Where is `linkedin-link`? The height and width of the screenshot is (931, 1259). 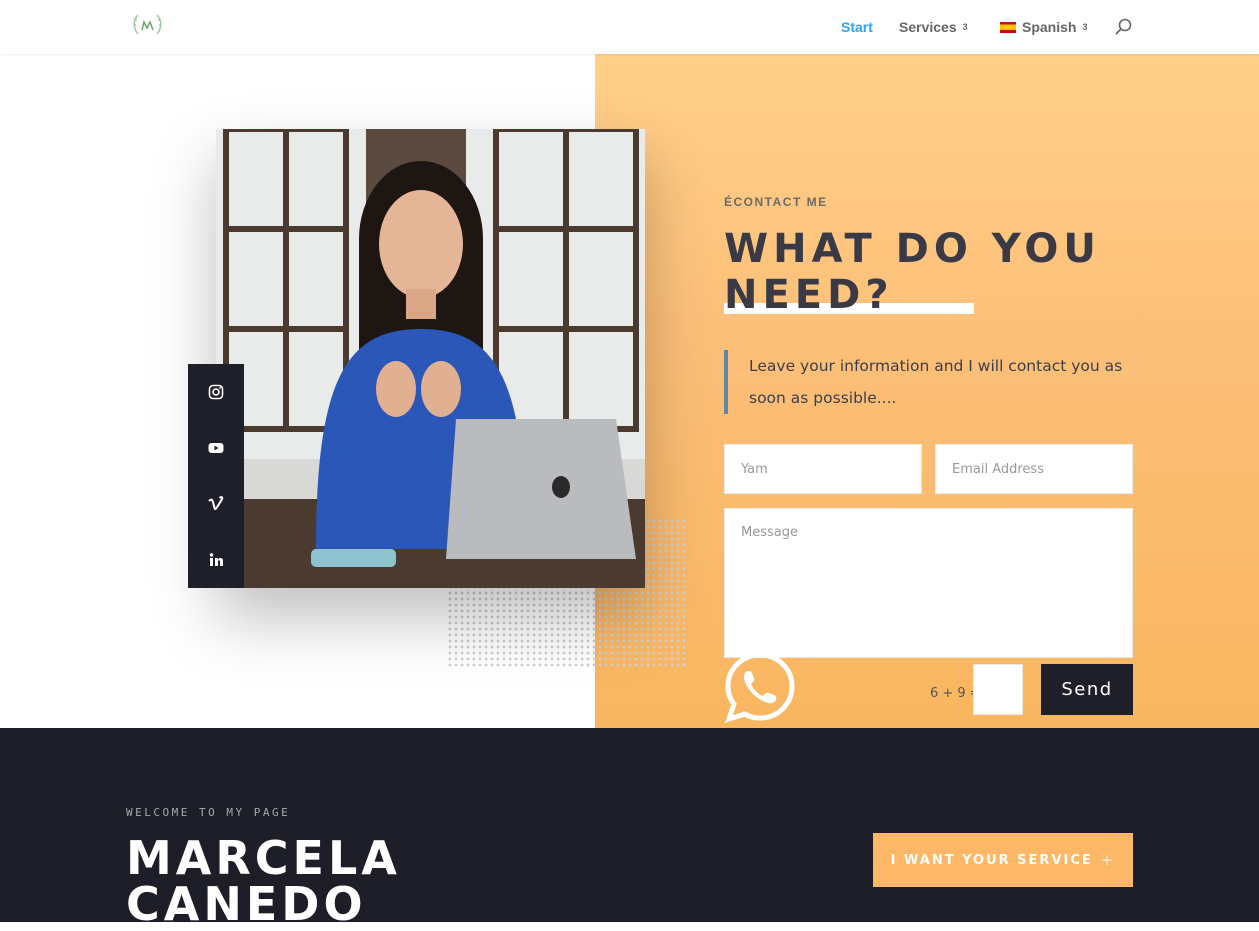
linkedin-link is located at coordinates (216, 560).